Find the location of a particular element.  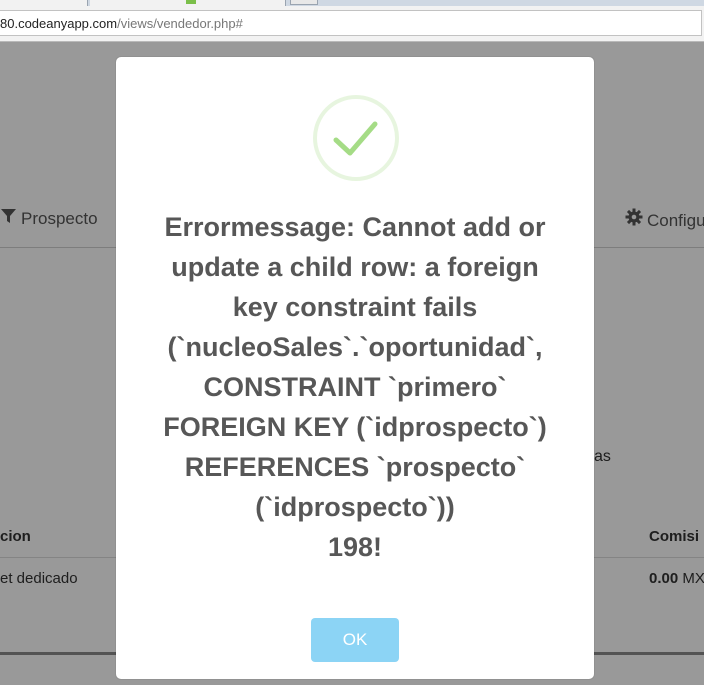

url-path: /views/vendedor.php# is located at coordinates (180, 23).